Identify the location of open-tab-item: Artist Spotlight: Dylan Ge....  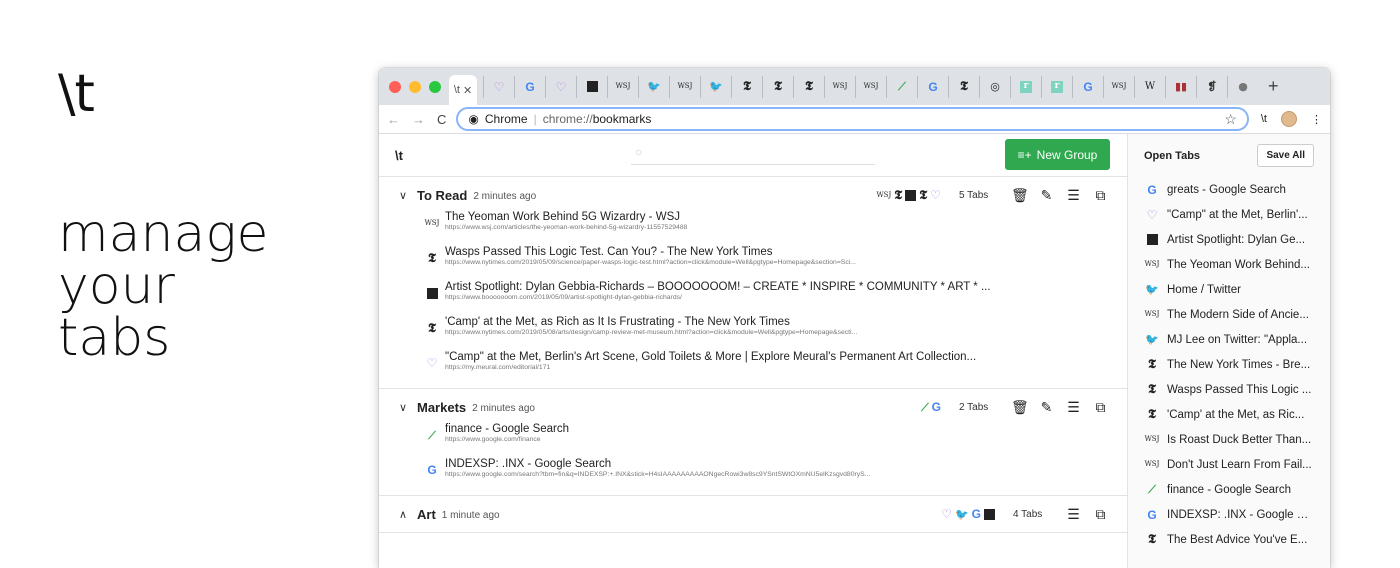
(1229, 239).